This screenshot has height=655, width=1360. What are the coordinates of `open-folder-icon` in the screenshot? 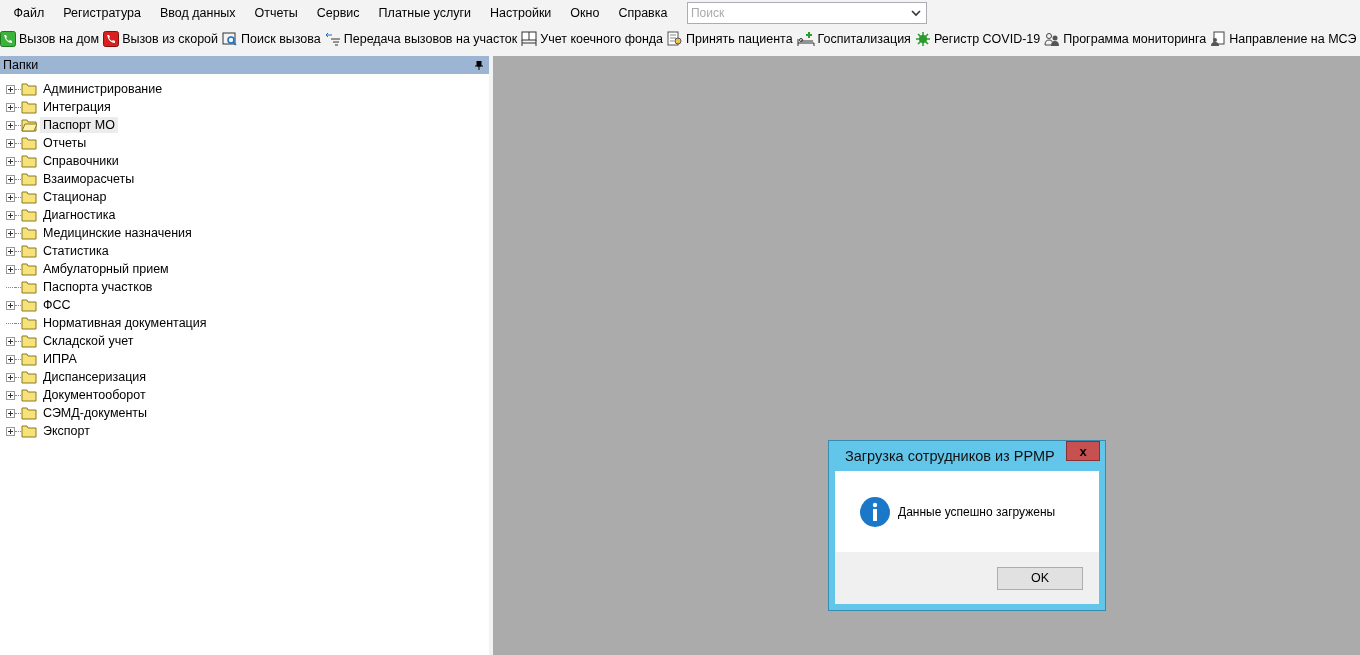 It's located at (29, 125).